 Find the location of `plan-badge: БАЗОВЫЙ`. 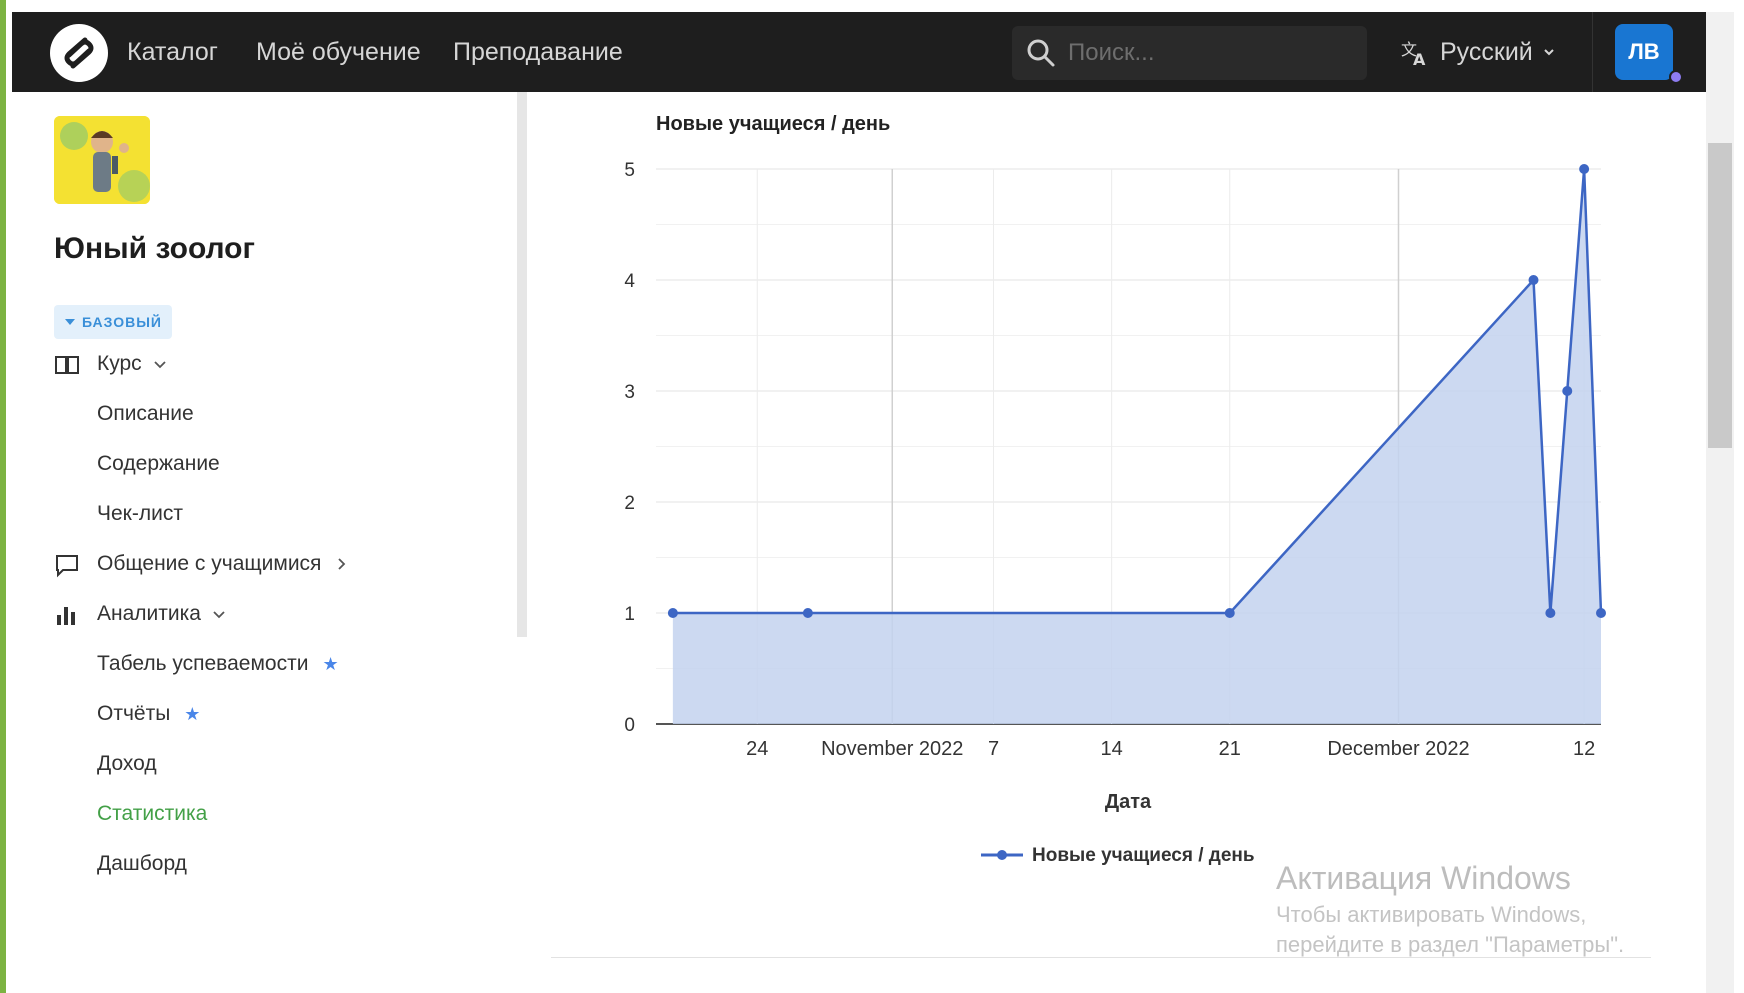

plan-badge: БАЗОВЫЙ is located at coordinates (113, 322).